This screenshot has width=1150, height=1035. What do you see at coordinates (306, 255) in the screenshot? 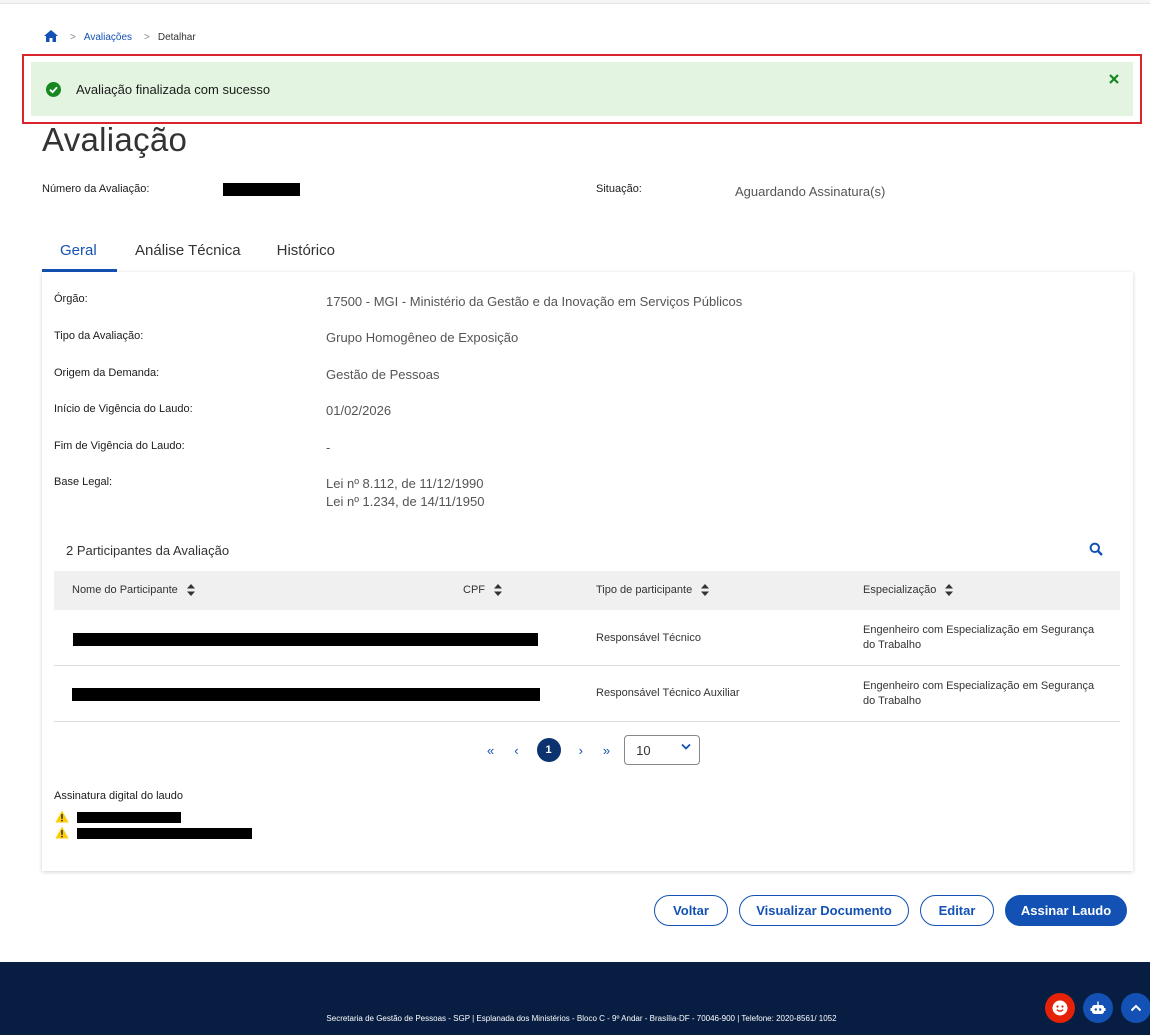
I see `tab-historico: Histórico` at bounding box center [306, 255].